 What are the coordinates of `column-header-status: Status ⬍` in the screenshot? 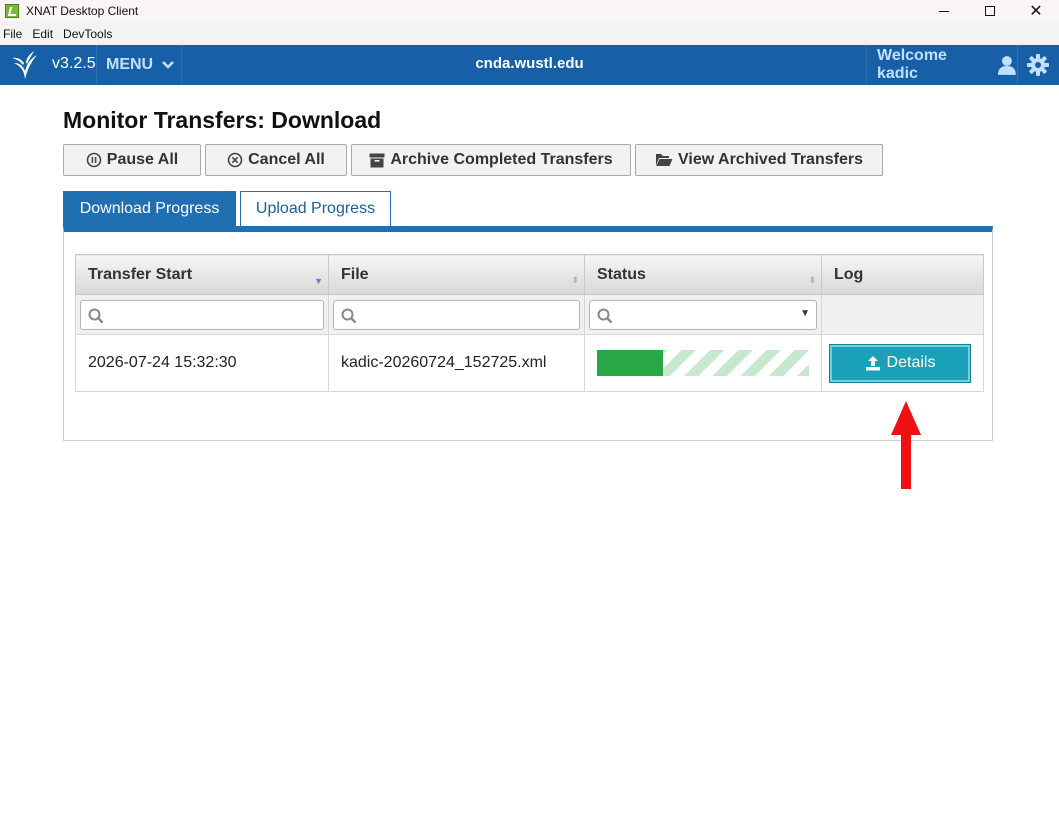 It's located at (703, 274).